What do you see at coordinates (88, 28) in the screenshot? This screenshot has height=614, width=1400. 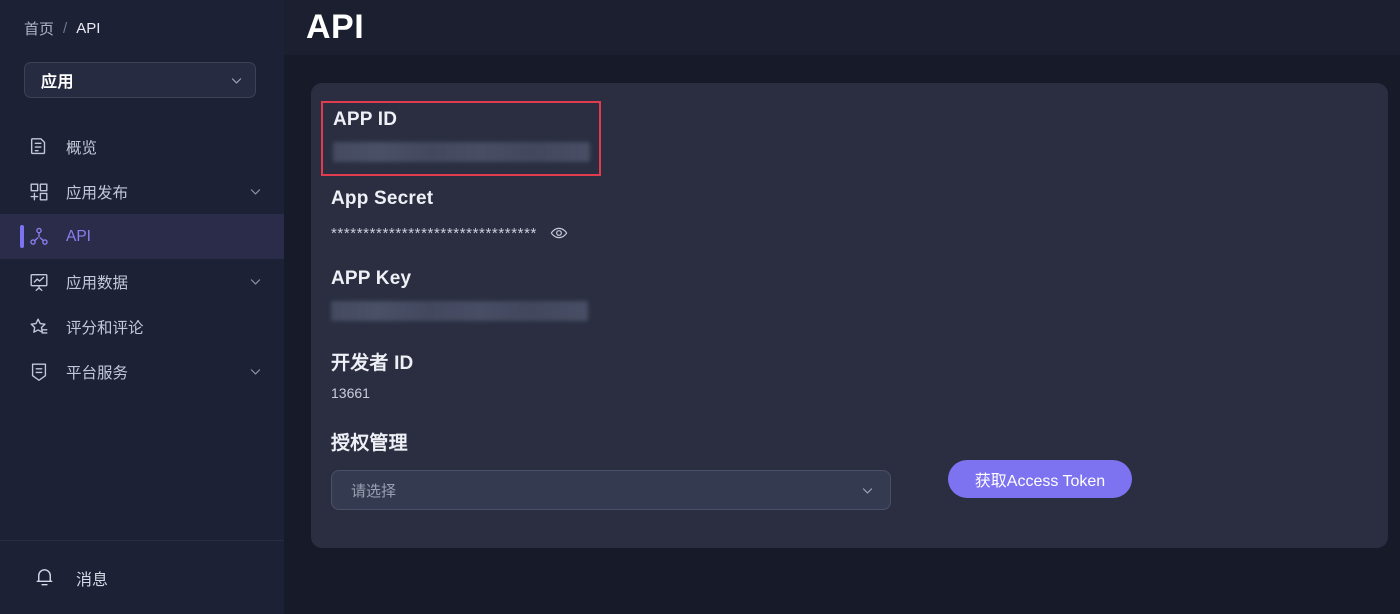 I see `breadcrumb-current: API` at bounding box center [88, 28].